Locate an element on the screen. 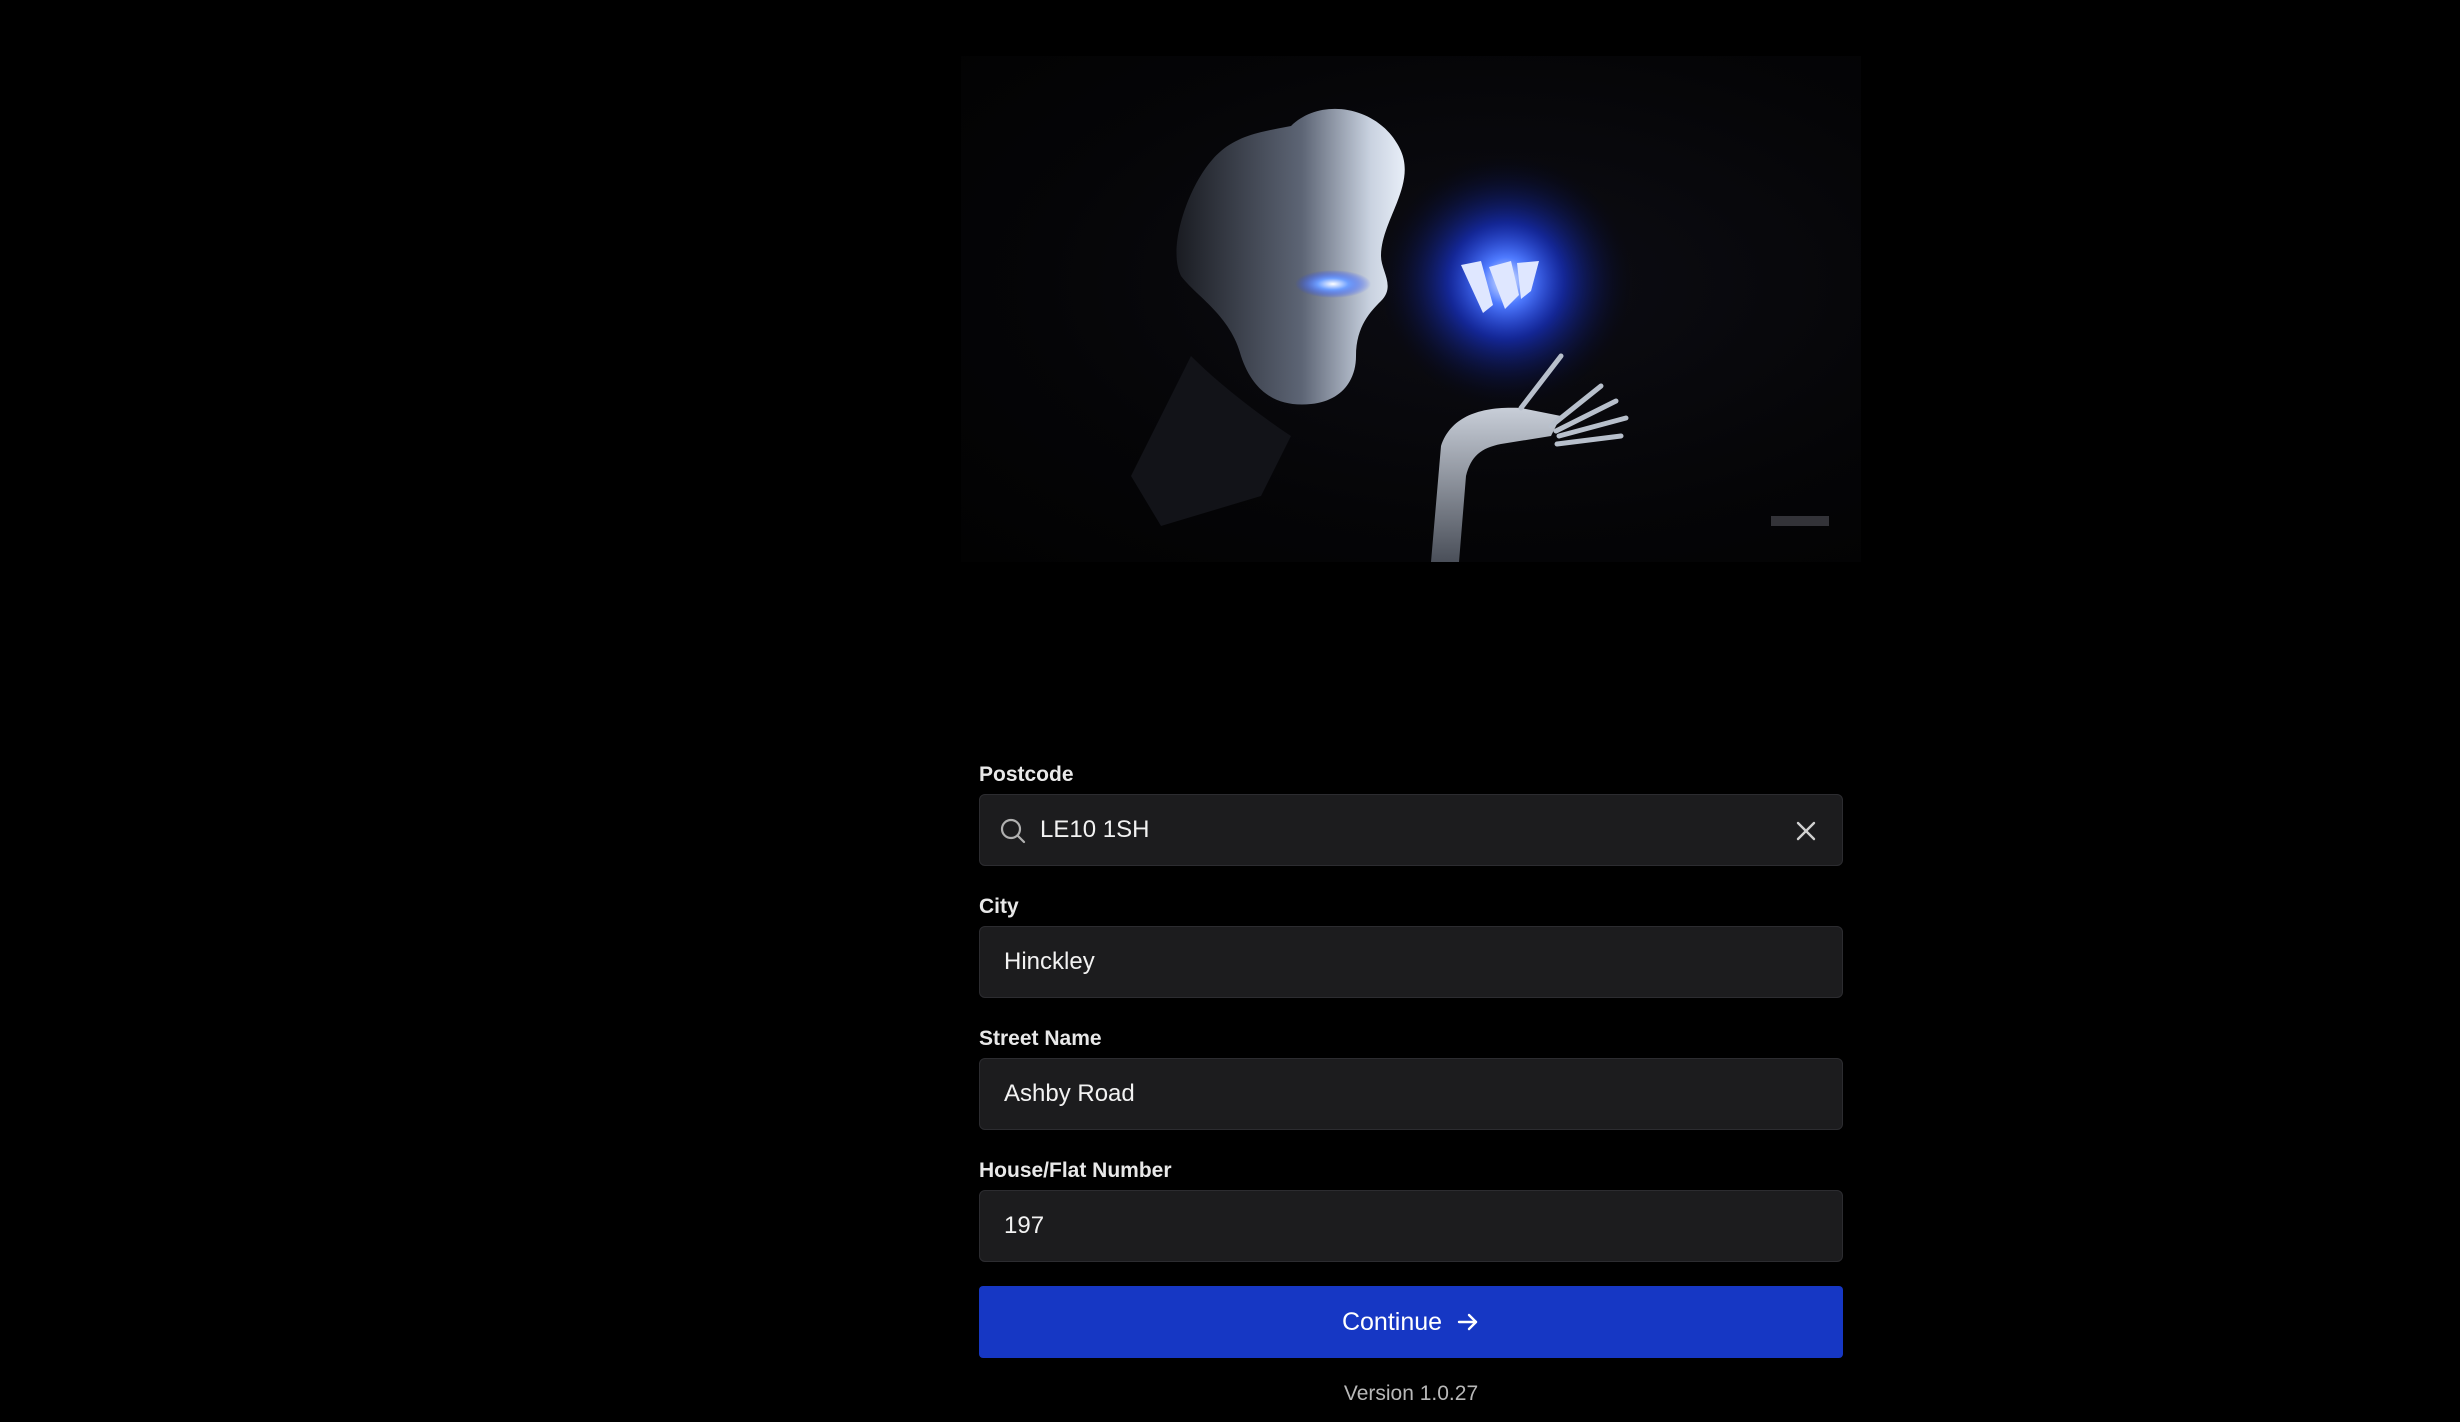  city-input is located at coordinates (1411, 962).